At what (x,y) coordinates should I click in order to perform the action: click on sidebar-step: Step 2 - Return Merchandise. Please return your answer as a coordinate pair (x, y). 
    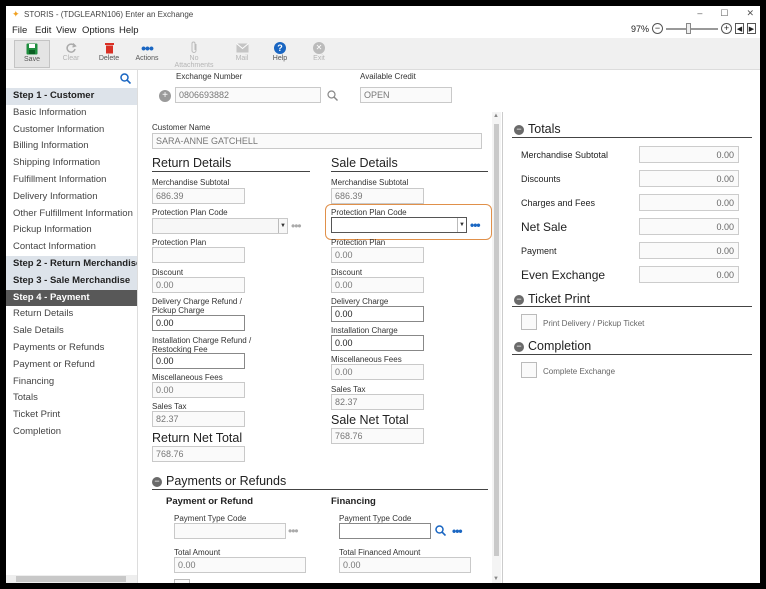
    Looking at the image, I should click on (71, 264).